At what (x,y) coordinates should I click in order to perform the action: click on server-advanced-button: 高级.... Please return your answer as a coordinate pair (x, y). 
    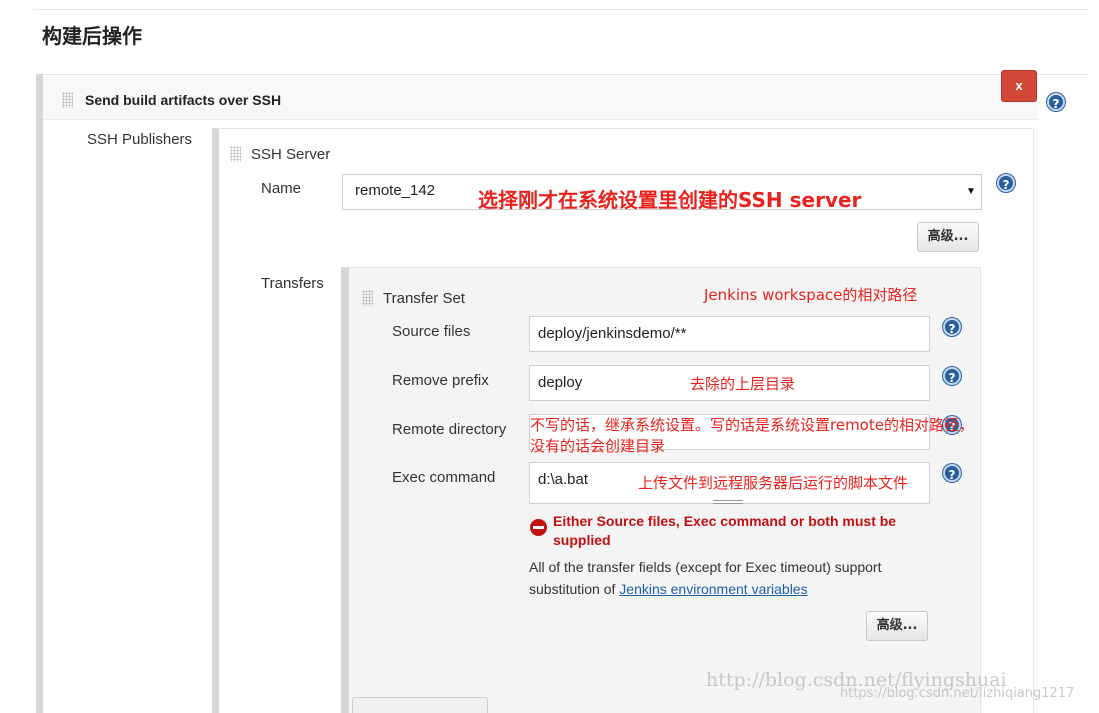
    Looking at the image, I should click on (948, 237).